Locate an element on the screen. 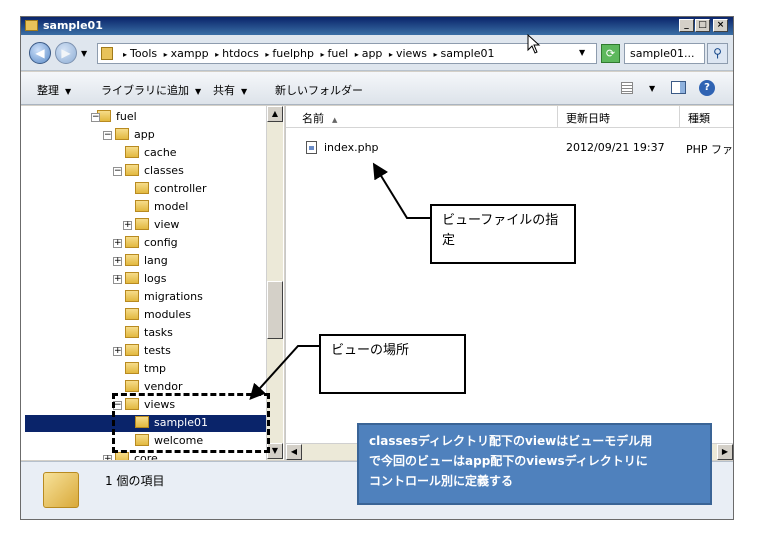 This screenshot has width=757, height=545. tree-item-tests: tests is located at coordinates (148, 351).